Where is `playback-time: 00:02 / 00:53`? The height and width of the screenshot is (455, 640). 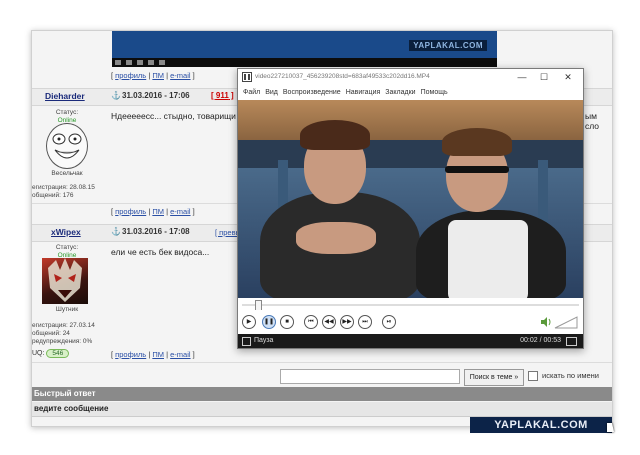
playback-time: 00:02 / 00:53 is located at coordinates (540, 340).